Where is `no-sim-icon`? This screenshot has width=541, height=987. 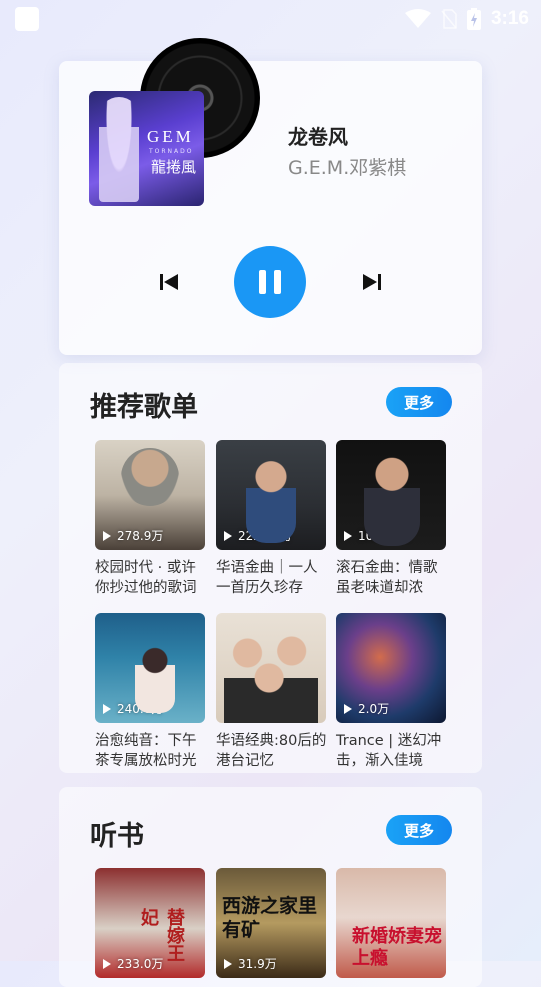 no-sim-icon is located at coordinates (449, 19).